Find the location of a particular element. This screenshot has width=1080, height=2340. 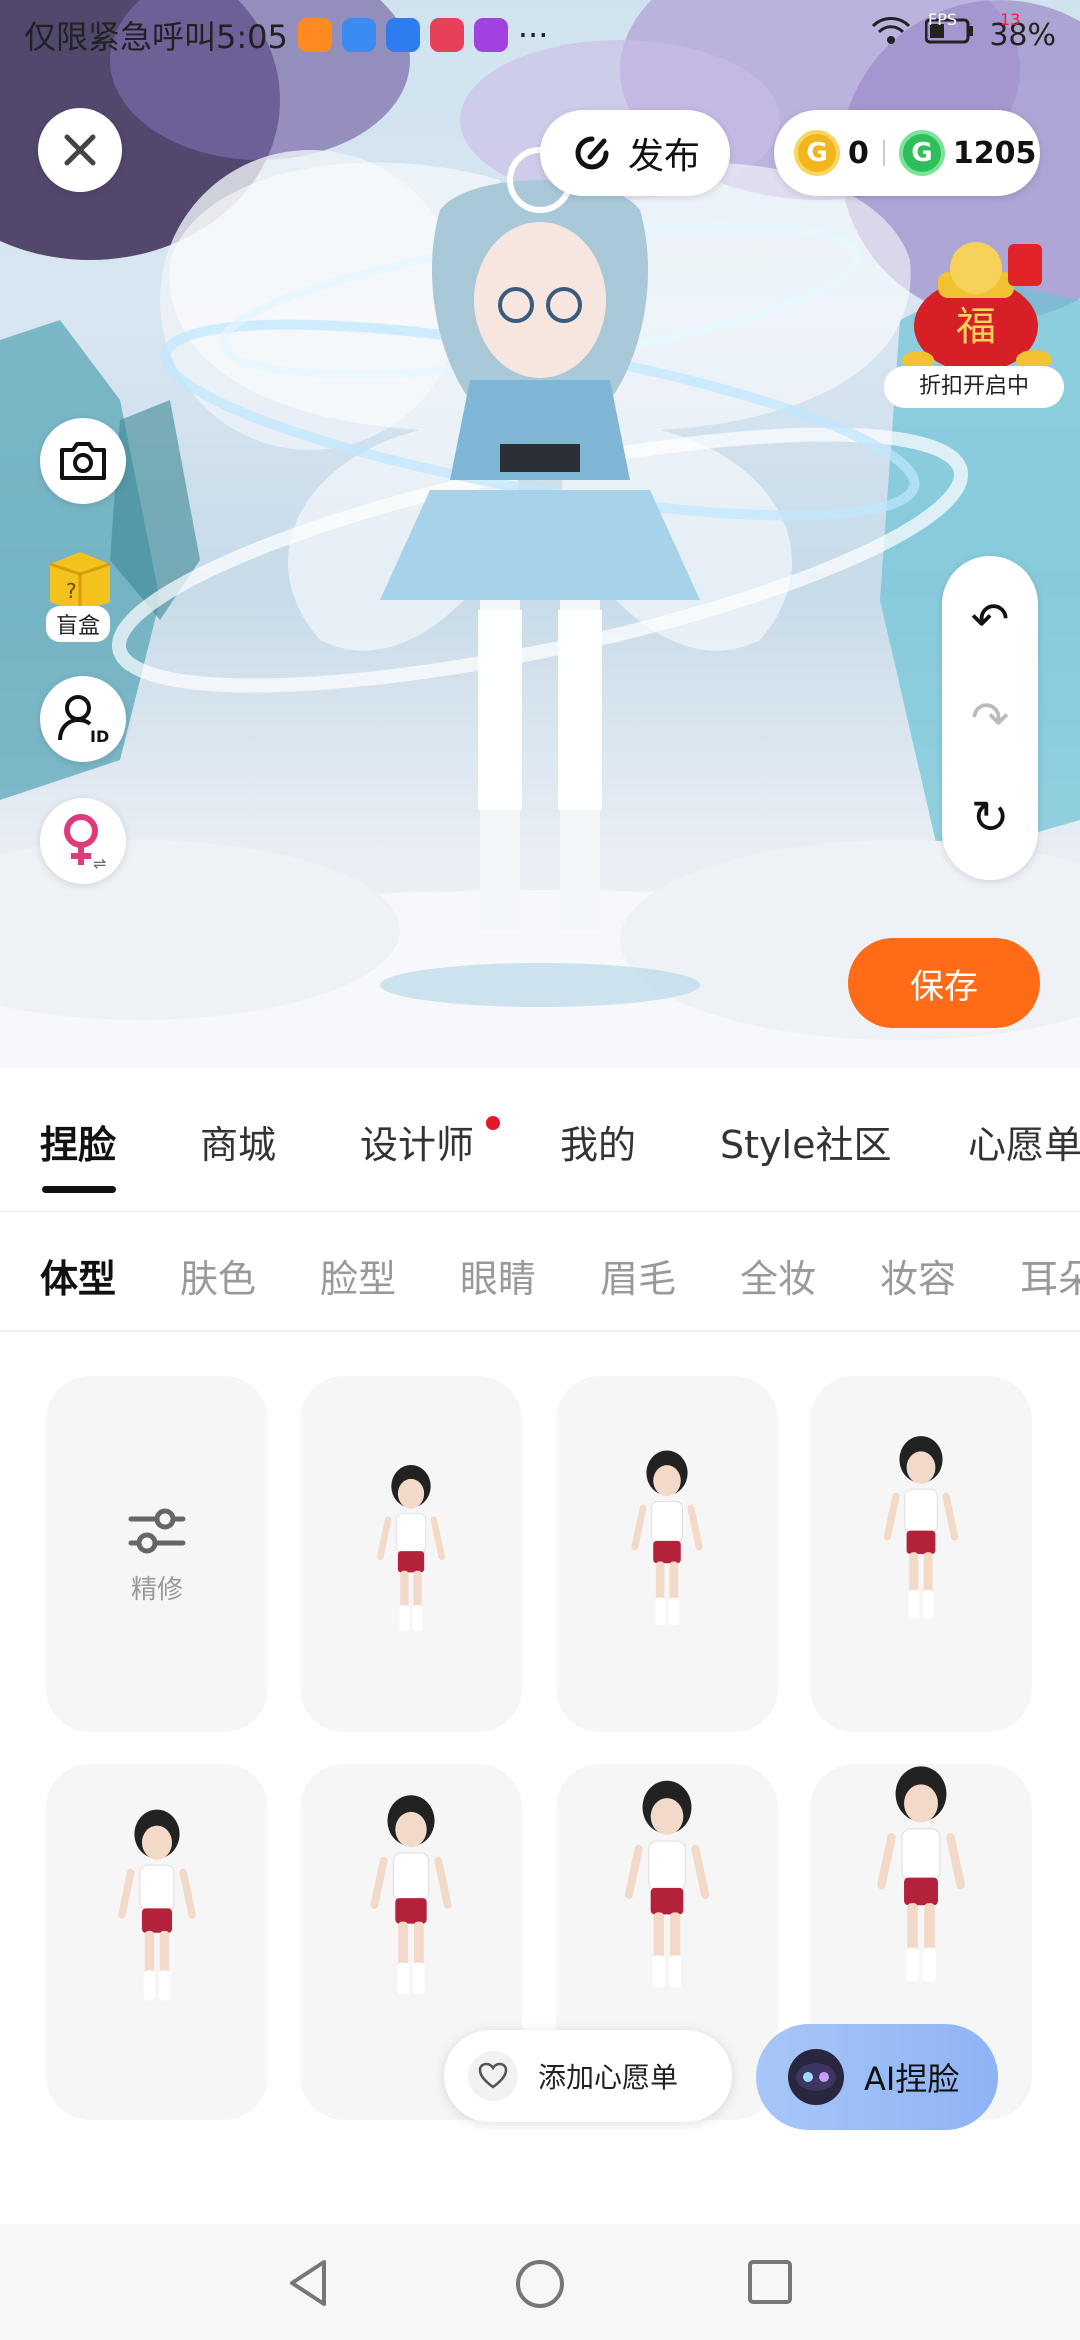

ai-face-button: AI捏脸 is located at coordinates (877, 2077).